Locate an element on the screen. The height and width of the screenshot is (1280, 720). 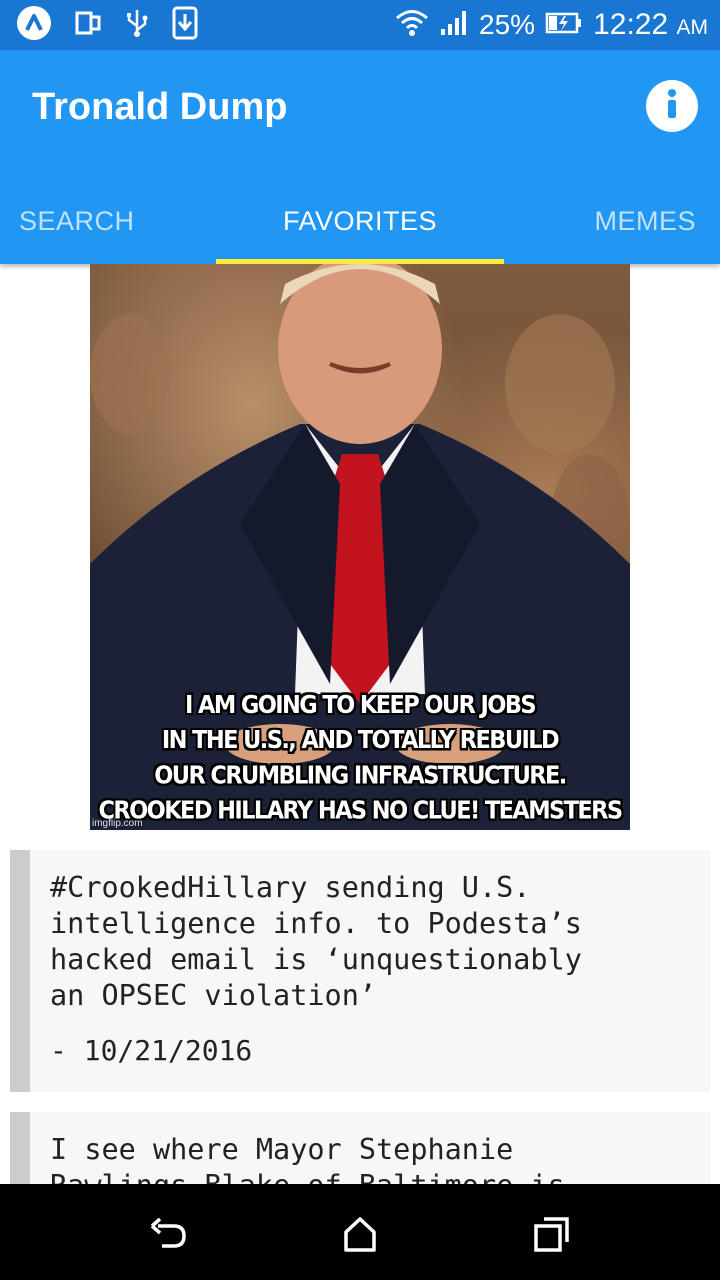
recents-icon is located at coordinates (552, 1234).